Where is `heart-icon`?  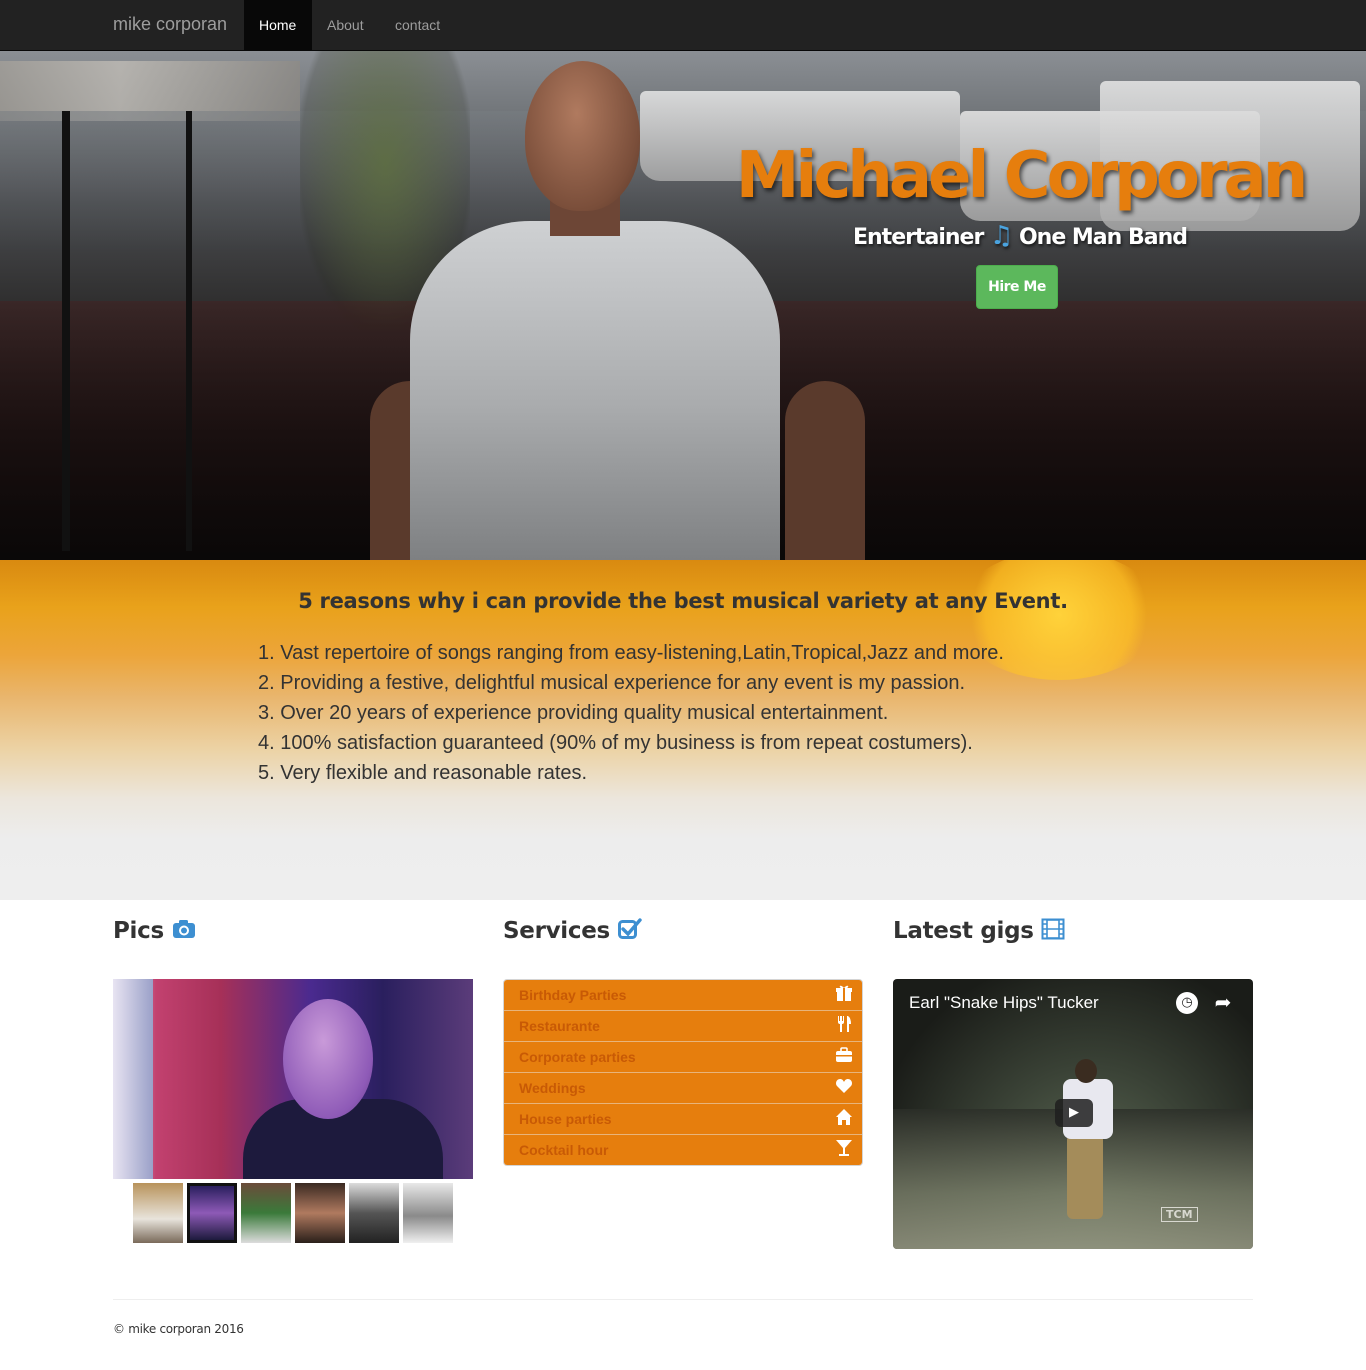 heart-icon is located at coordinates (844, 1088).